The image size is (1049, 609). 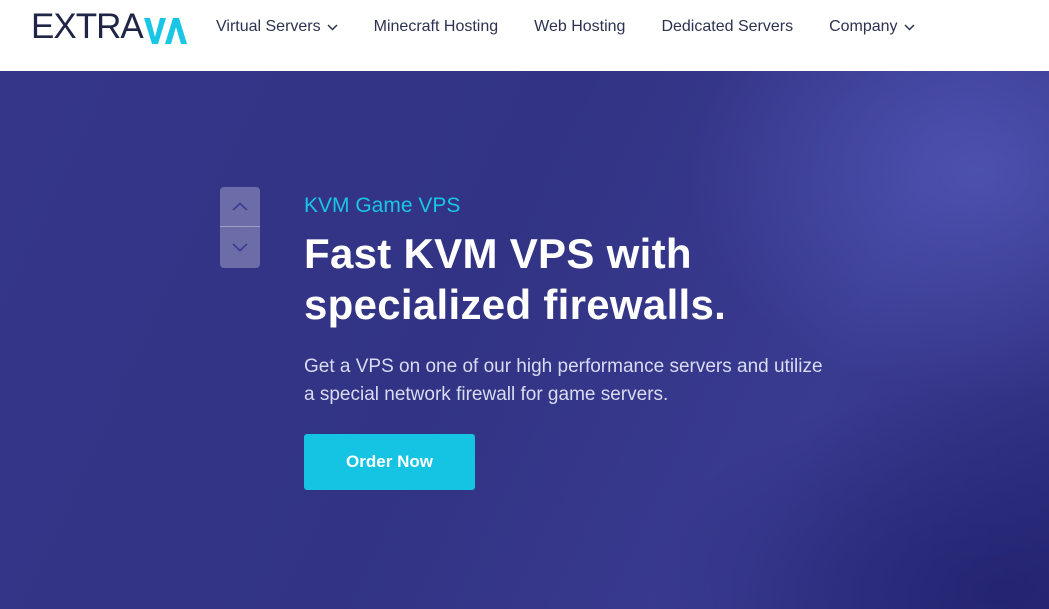 I want to click on nav-item-label: Company, so click(x=863, y=26).